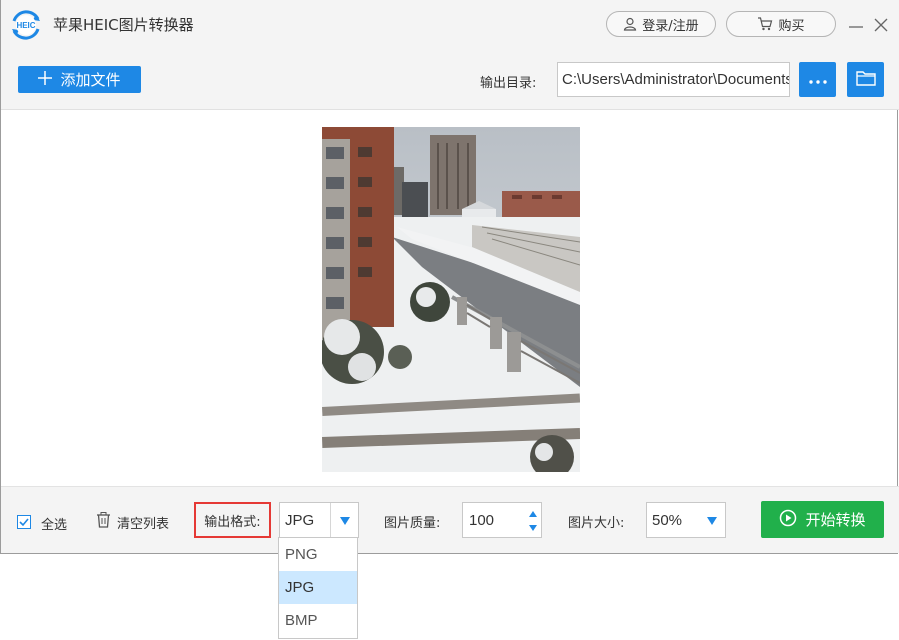 This screenshot has height=640, width=899. I want to click on plus-icon, so click(45, 79).